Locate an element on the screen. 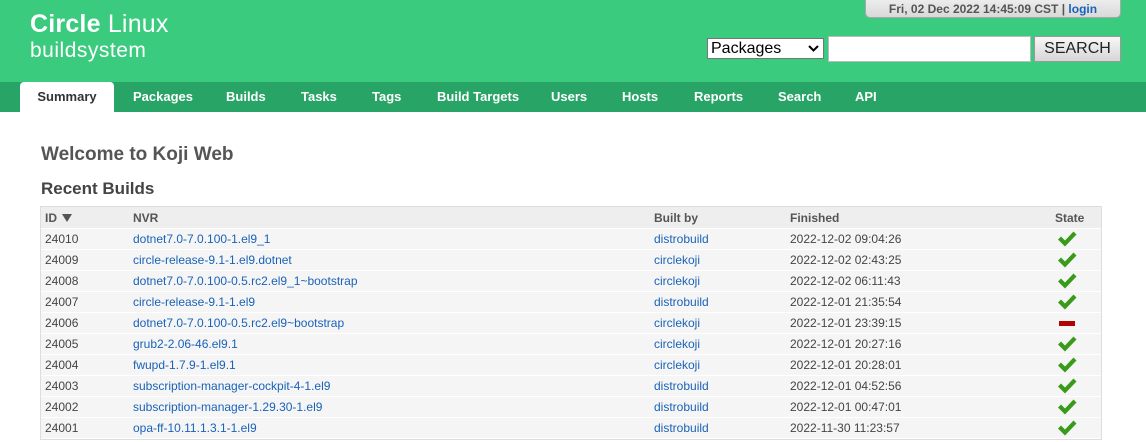  build-finished-time: 2022-12-01 21:35:54 is located at coordinates (846, 302).